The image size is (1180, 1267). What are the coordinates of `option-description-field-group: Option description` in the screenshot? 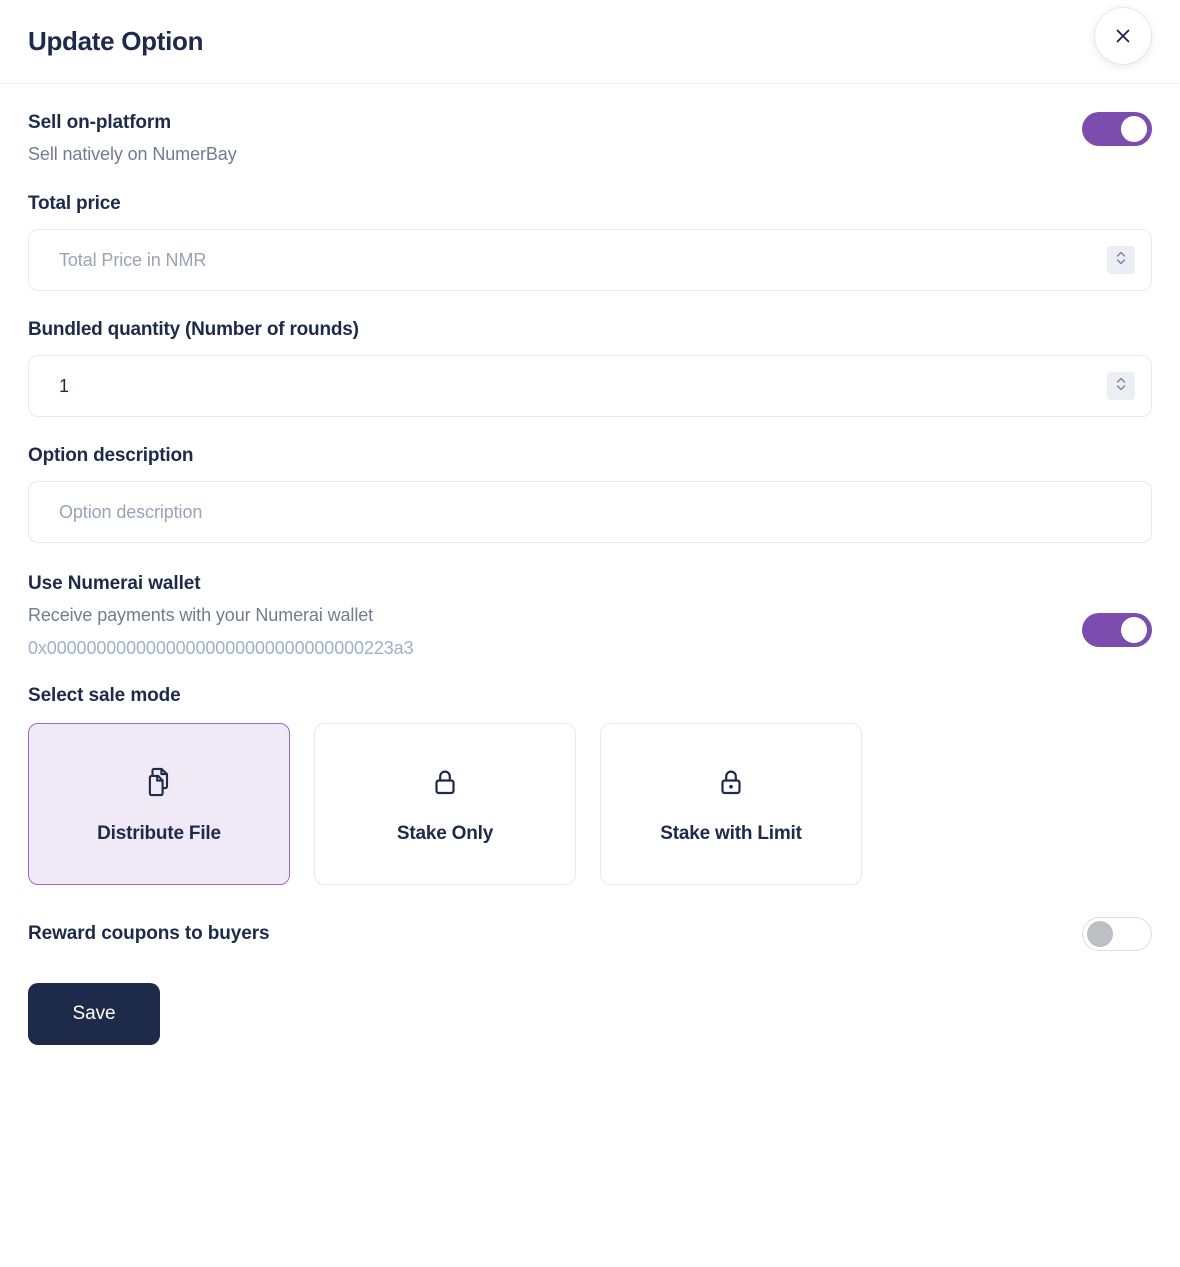 It's located at (590, 494).